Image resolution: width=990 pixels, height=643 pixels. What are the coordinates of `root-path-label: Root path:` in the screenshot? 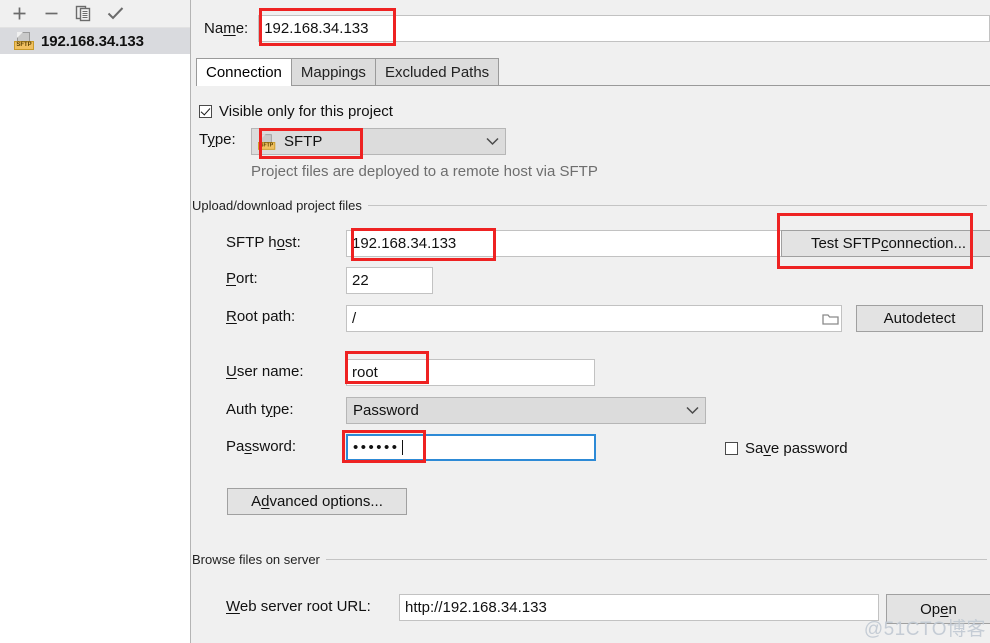 It's located at (261, 316).